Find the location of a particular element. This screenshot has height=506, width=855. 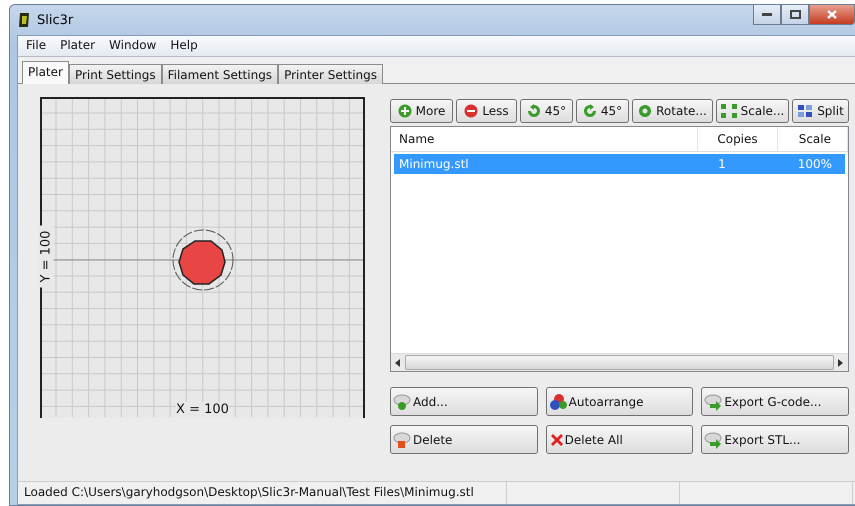

close-icon is located at coordinates (832, 14).